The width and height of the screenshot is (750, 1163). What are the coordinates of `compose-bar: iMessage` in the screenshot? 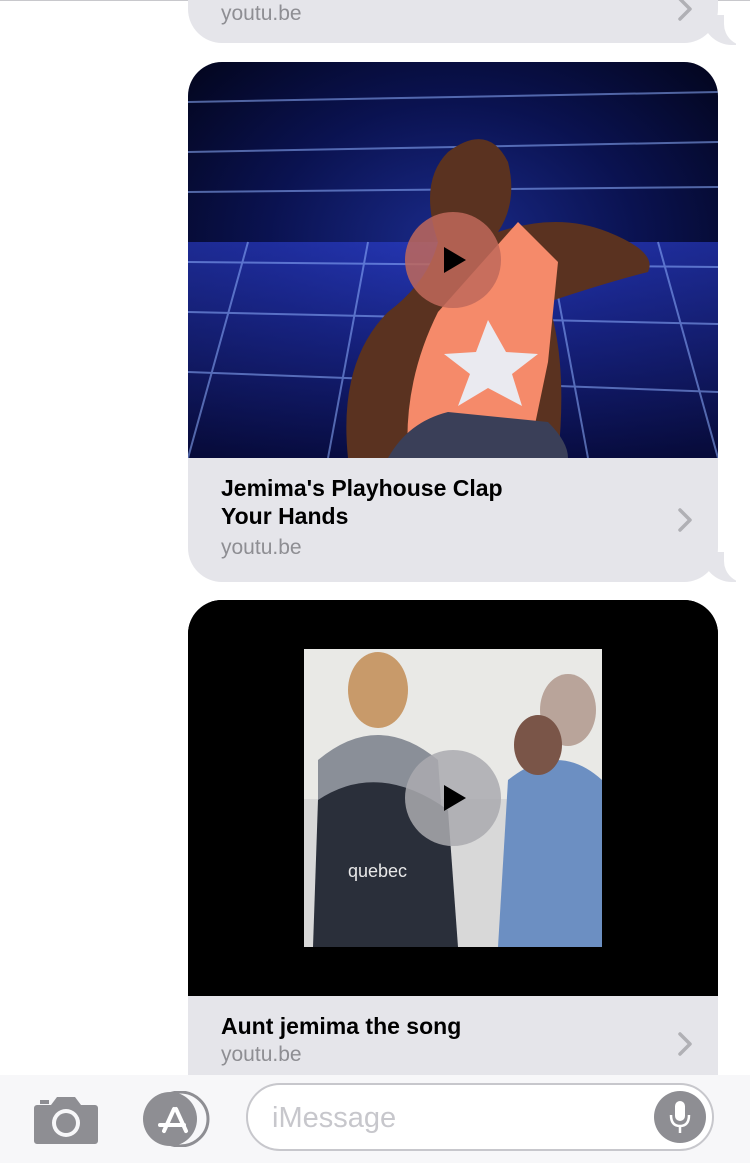 It's located at (375, 1119).